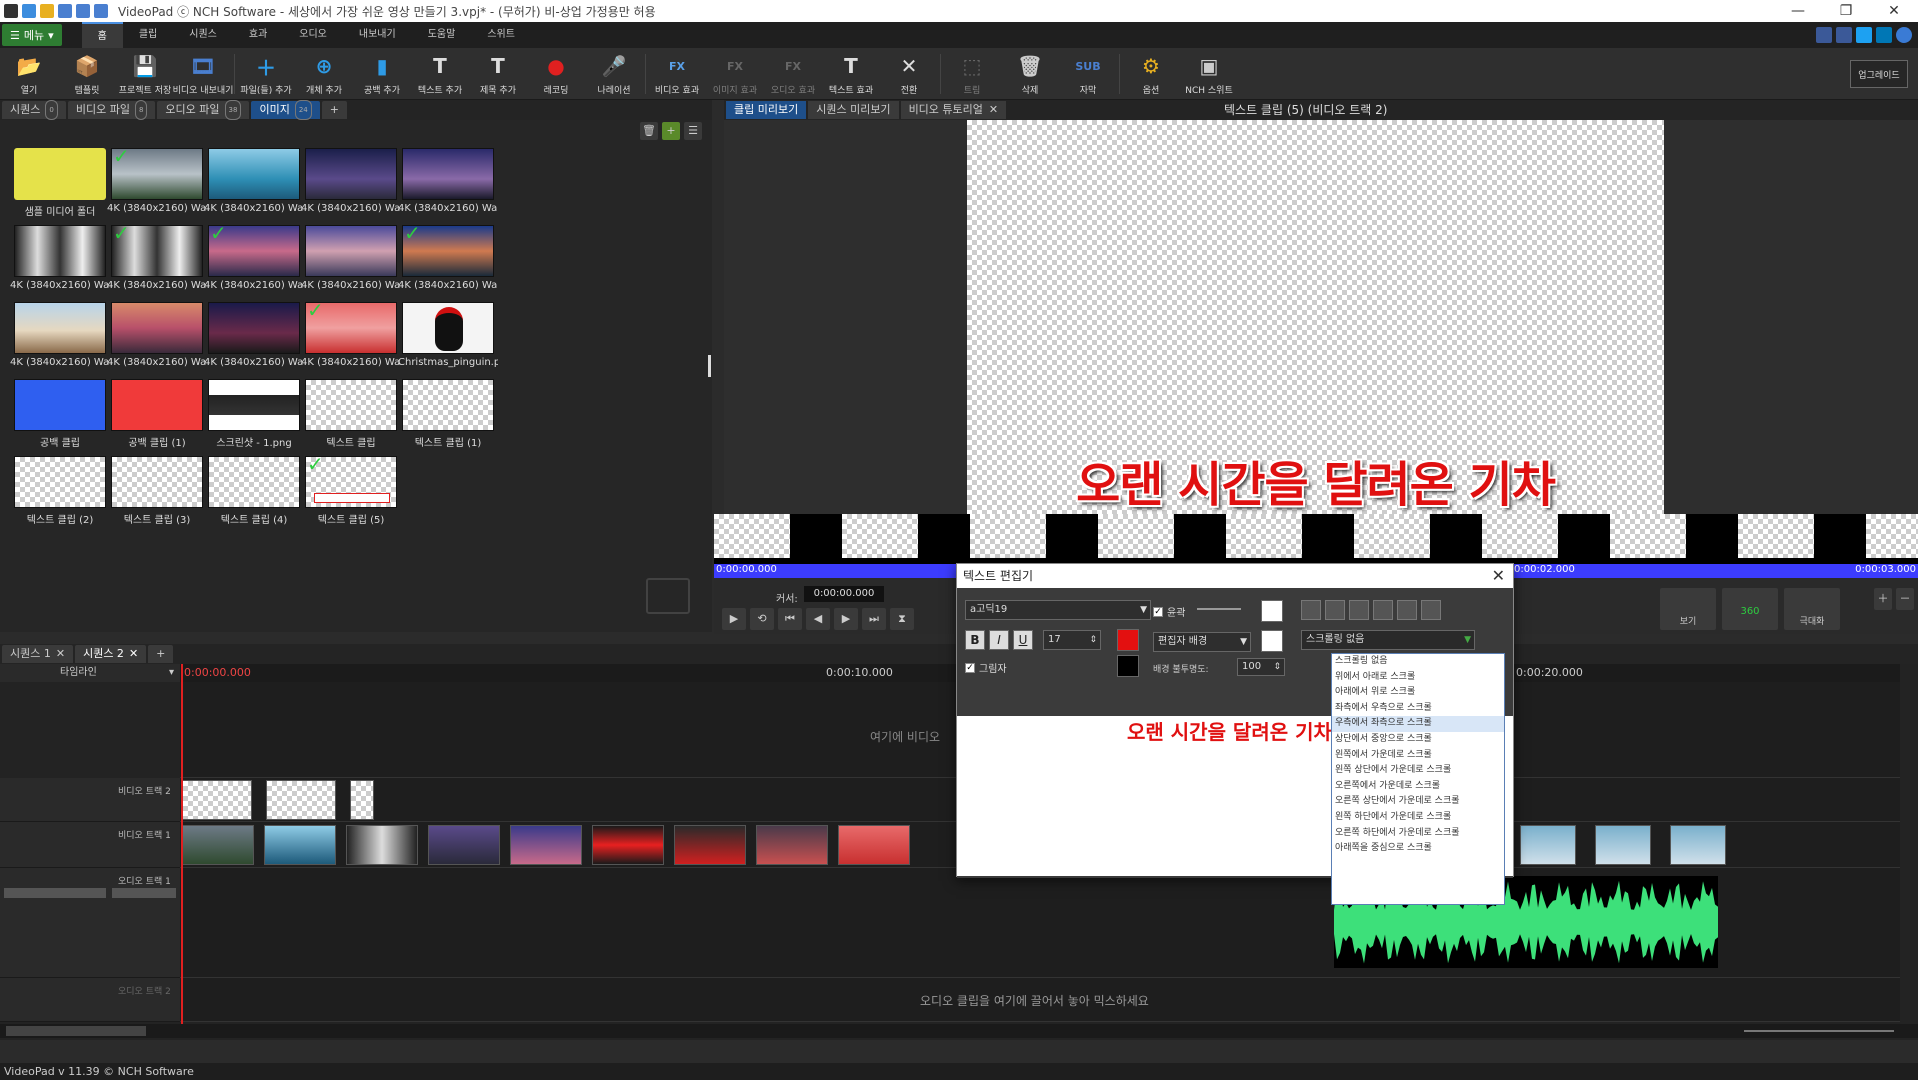 This screenshot has height=1080, width=1918. I want to click on menu-tab: 클립, so click(148, 35).